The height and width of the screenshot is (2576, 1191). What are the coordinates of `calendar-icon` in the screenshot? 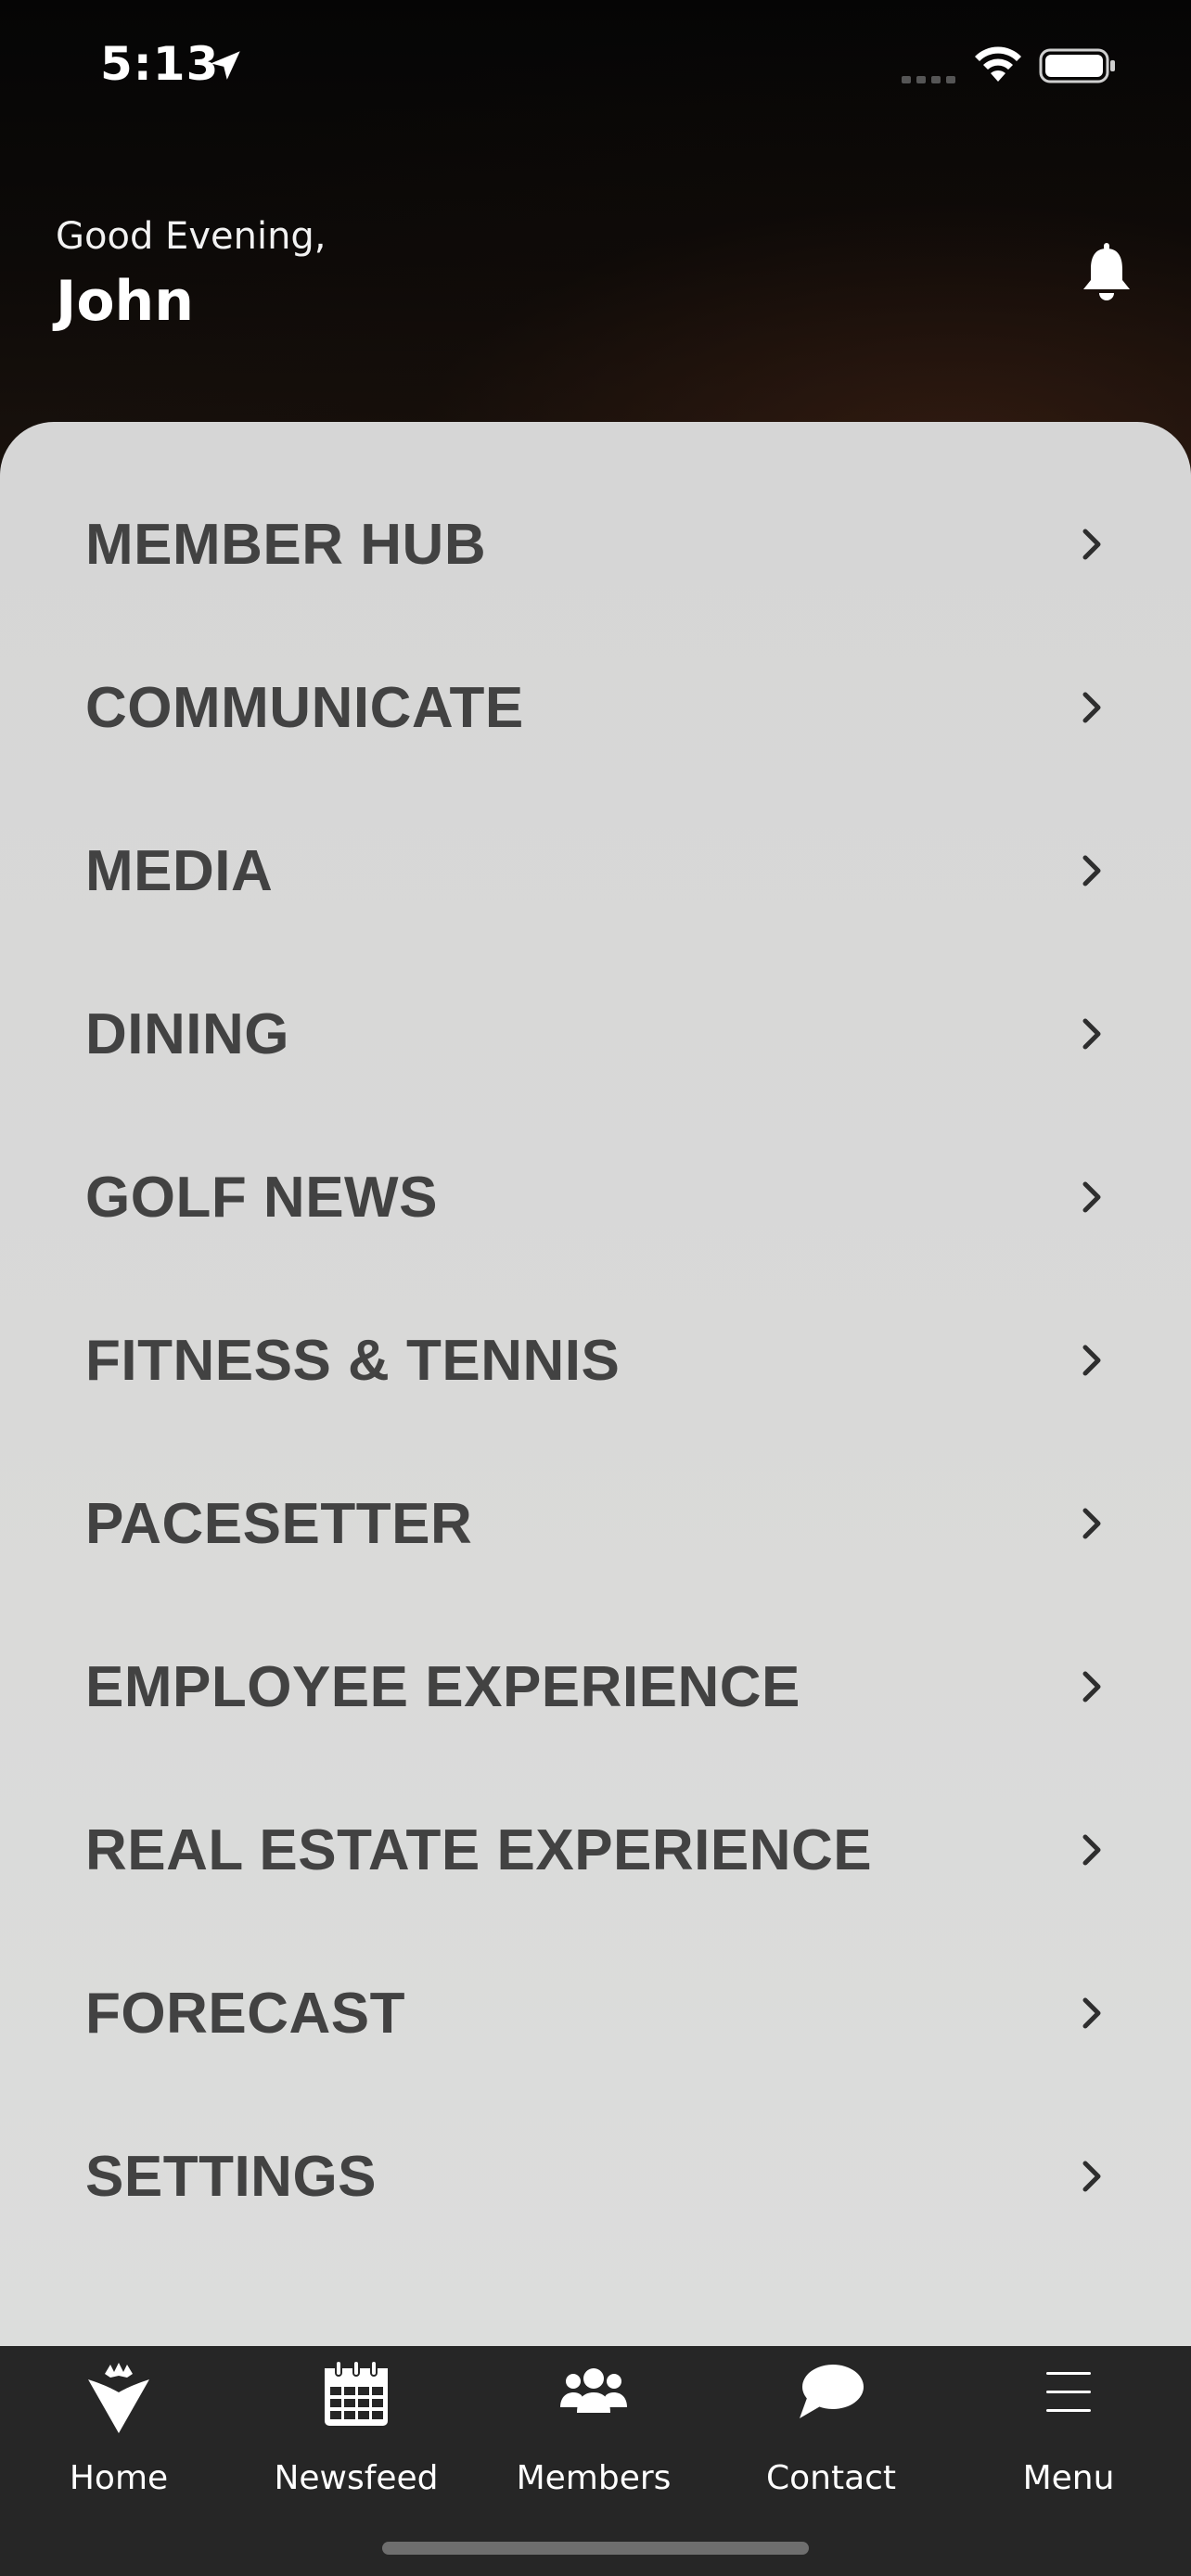 It's located at (356, 2393).